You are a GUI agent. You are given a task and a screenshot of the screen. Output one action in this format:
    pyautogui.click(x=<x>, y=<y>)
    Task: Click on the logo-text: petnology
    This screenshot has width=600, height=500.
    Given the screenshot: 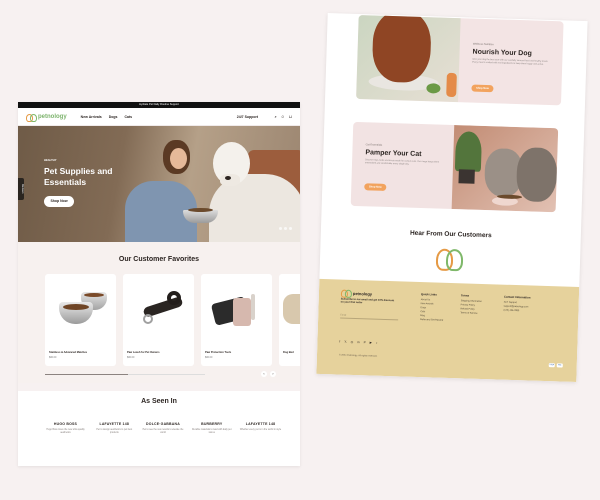 What is the action you would take?
    pyautogui.click(x=52, y=116)
    